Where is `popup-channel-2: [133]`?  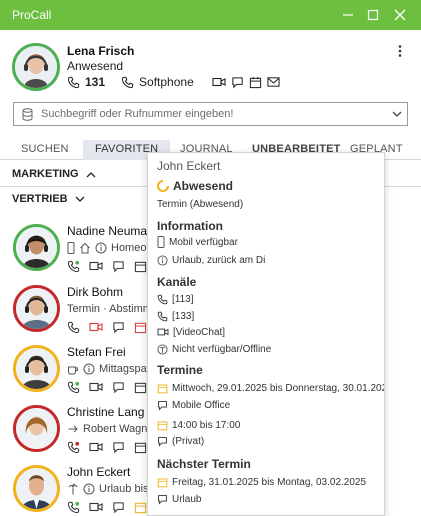
popup-channel-2: [133] is located at coordinates (175, 316).